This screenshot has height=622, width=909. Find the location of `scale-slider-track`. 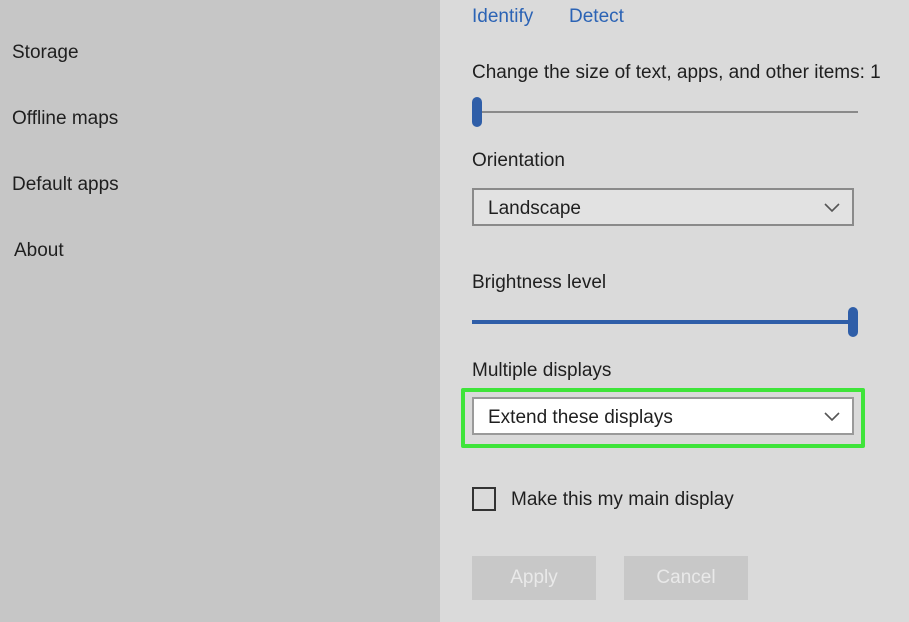

scale-slider-track is located at coordinates (665, 112).